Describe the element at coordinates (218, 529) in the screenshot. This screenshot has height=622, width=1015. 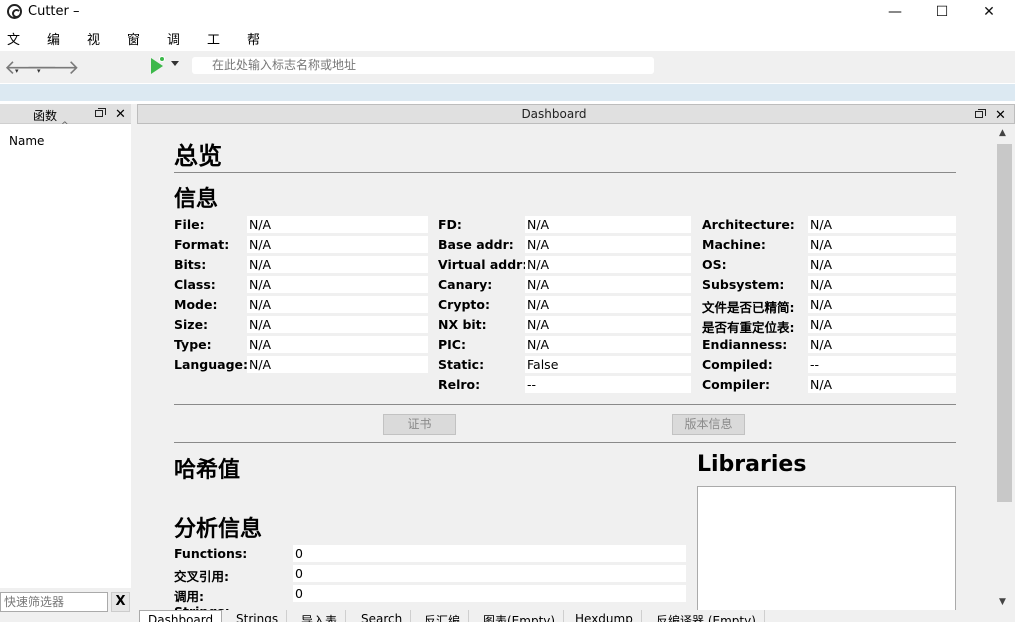
I see `analysis-heading: 分析信息` at that location.